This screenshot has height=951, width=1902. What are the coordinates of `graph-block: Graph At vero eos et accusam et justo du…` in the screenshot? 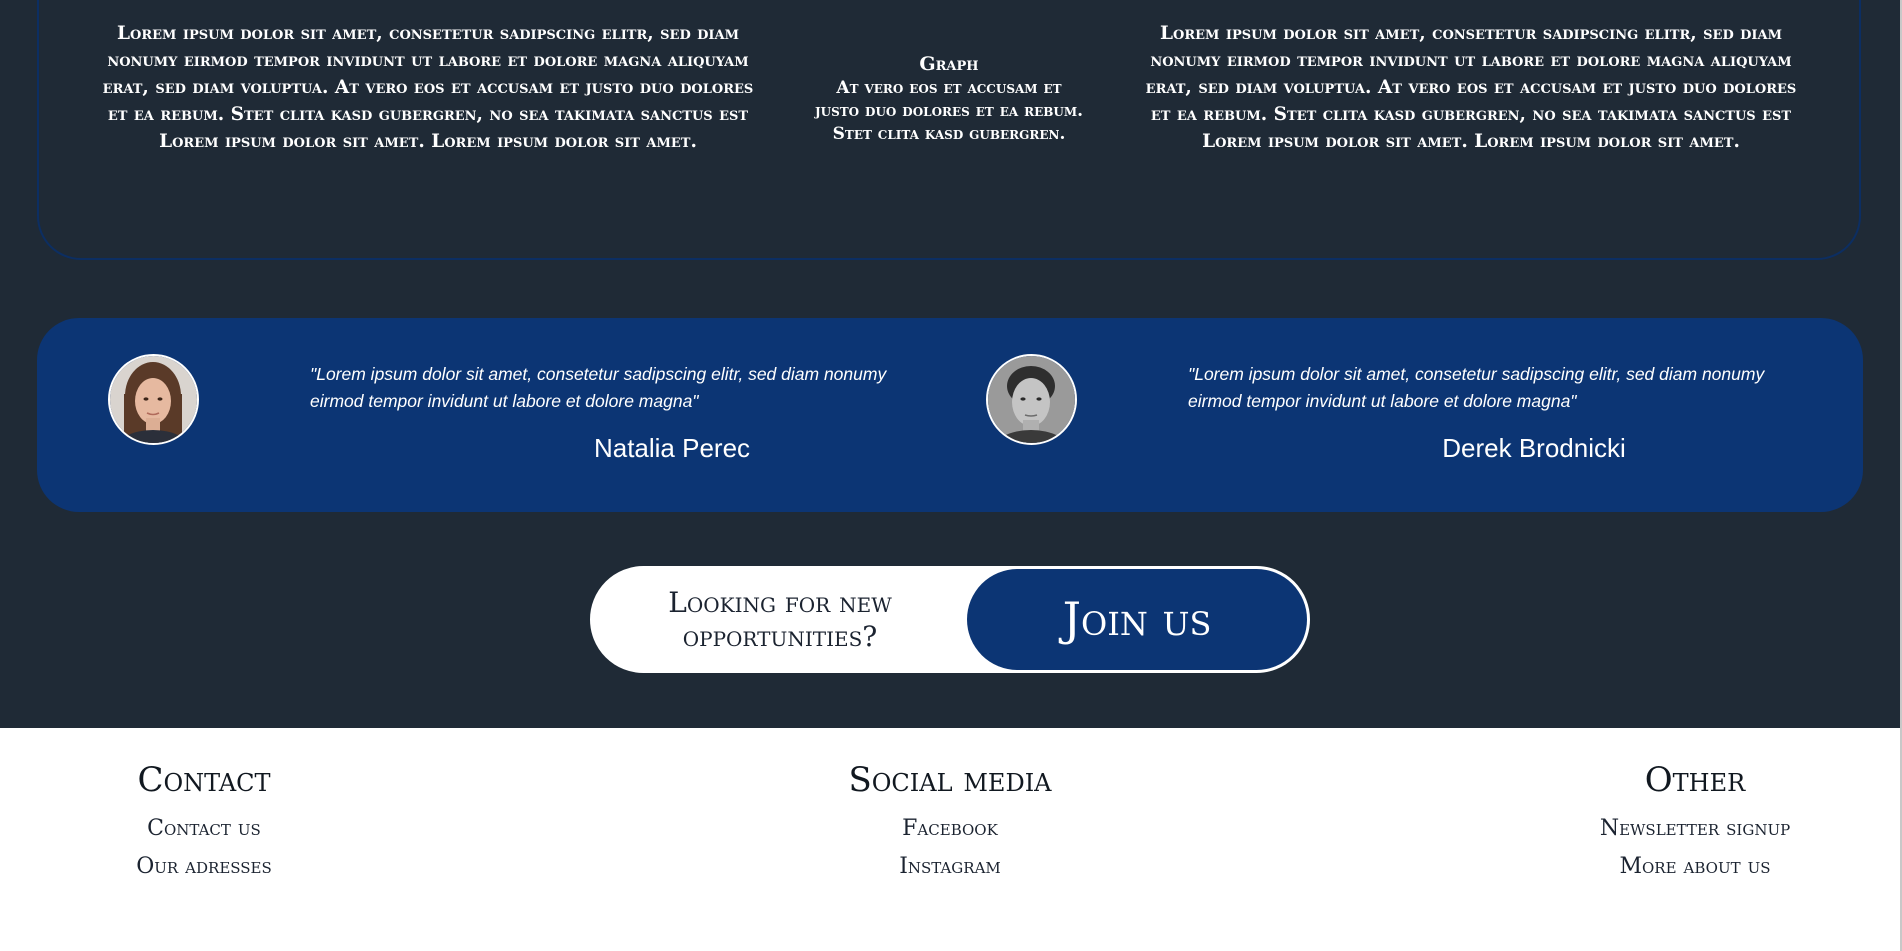 It's located at (949, 99).